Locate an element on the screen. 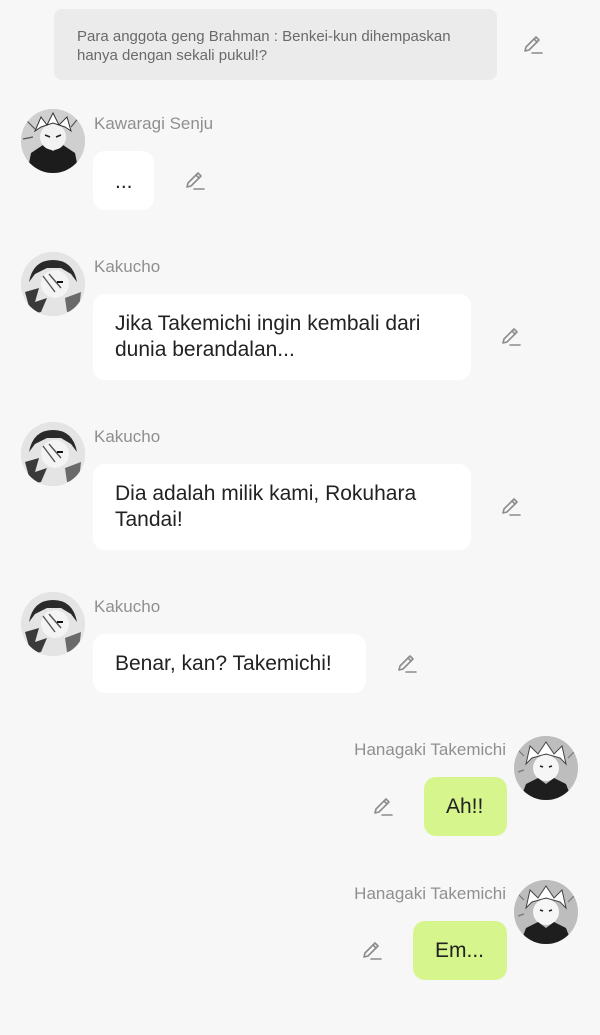 This screenshot has width=600, height=1035. message-text: Ah!! is located at coordinates (465, 806).